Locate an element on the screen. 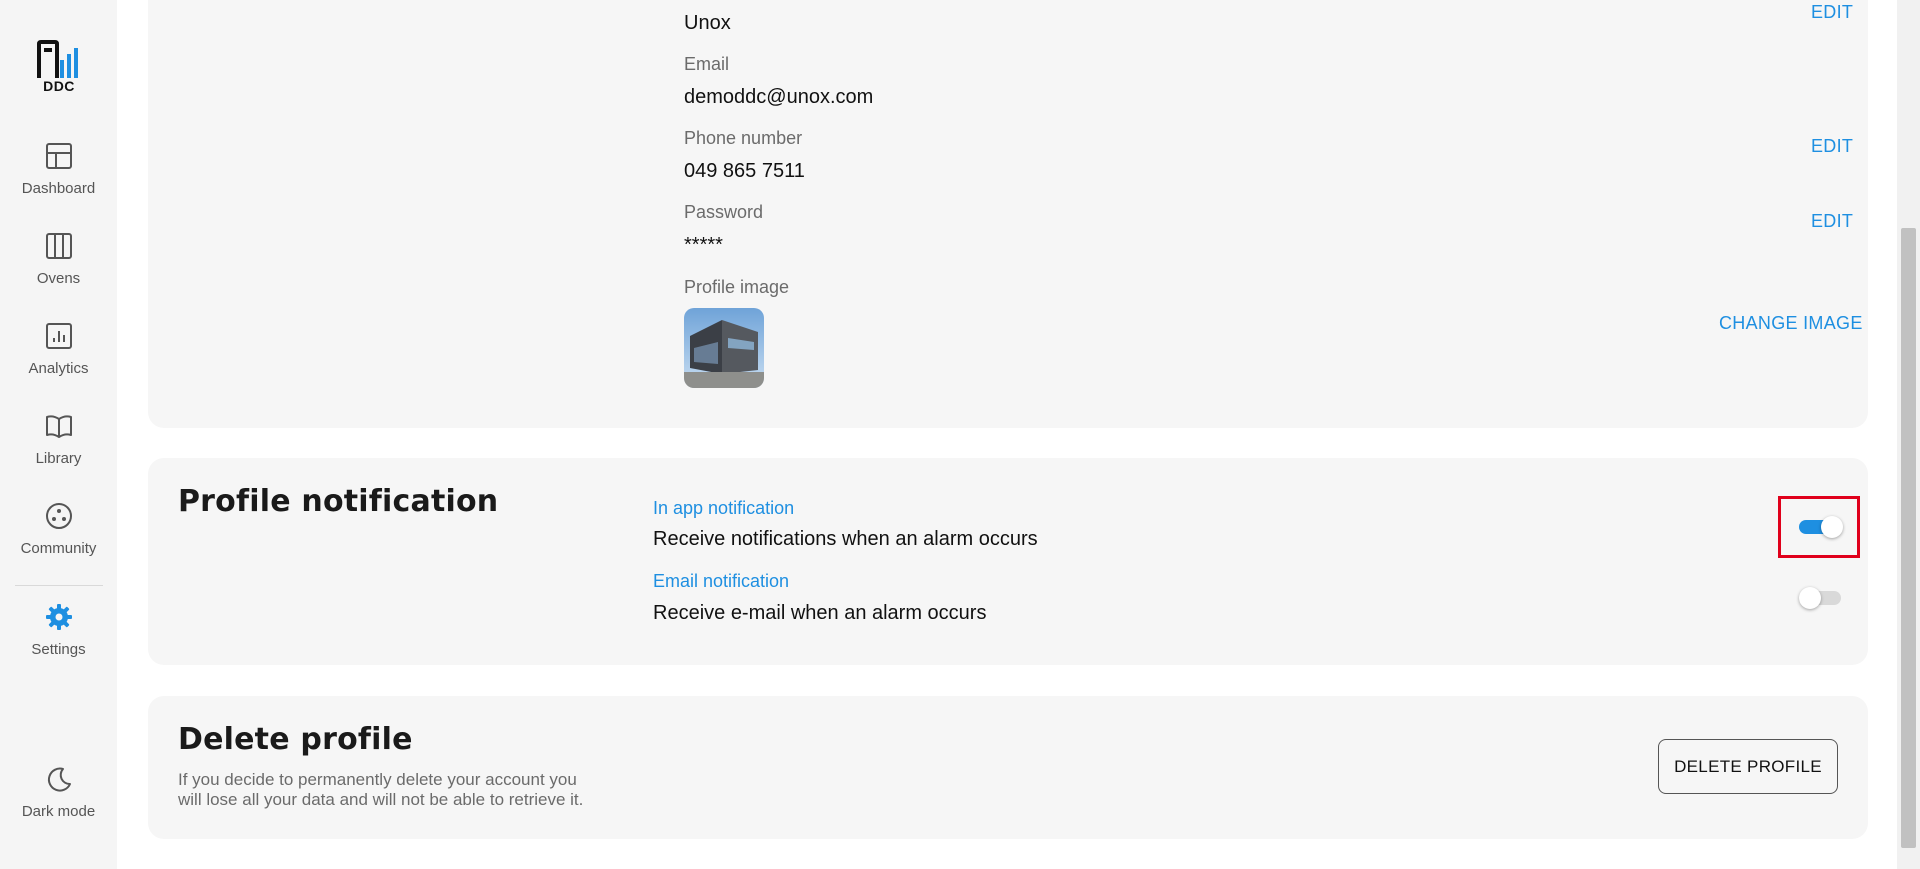 The height and width of the screenshot is (869, 1920). sidebar-item-label: Settings is located at coordinates (58, 649).